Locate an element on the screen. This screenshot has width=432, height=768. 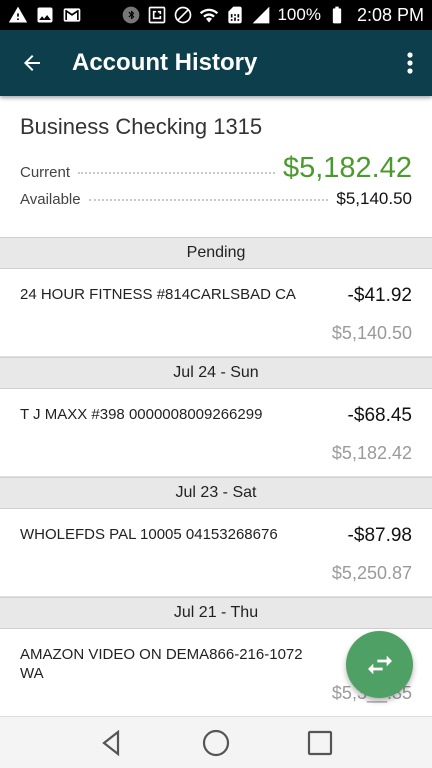
section-header-date: Jul 23 - Sat is located at coordinates (216, 493).